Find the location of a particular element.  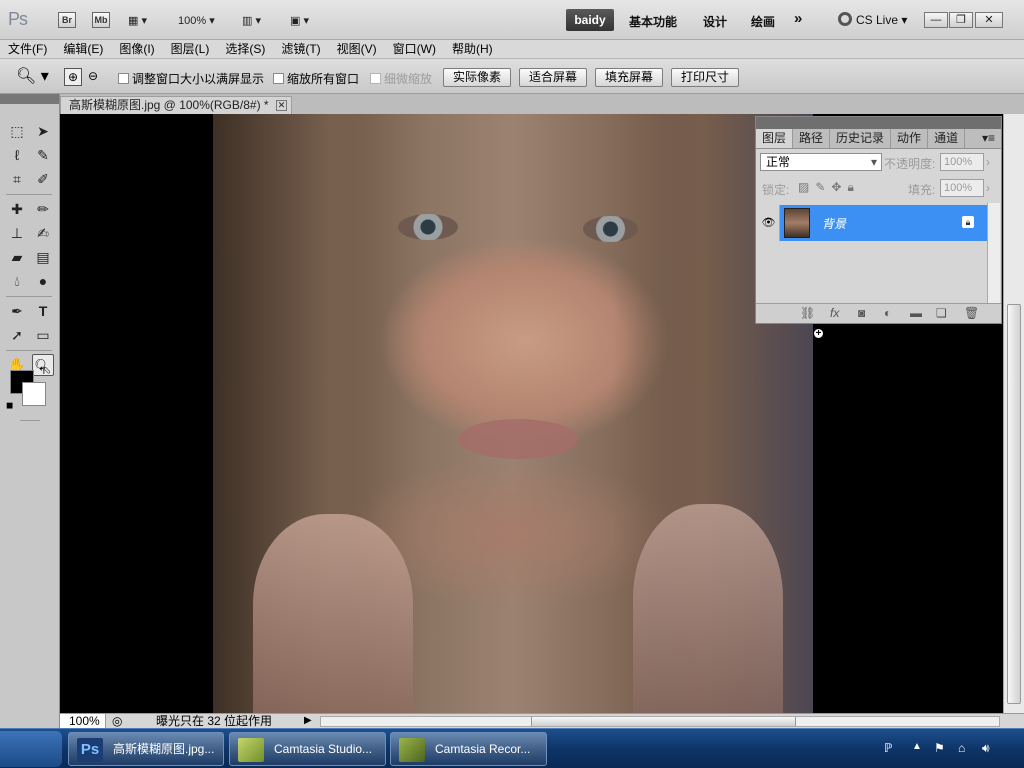

marquee-tool-icon: ⬚ is located at coordinates (17, 131).